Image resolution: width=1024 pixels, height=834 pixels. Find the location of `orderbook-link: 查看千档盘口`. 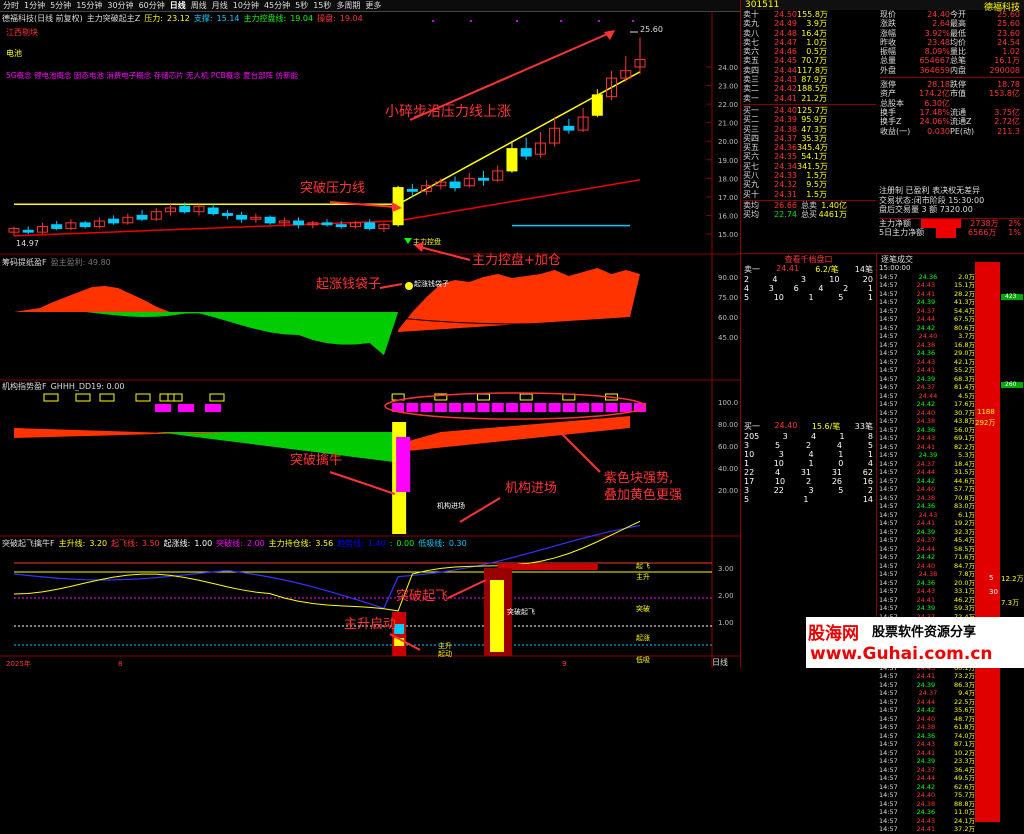

orderbook-link: 查看千档盘口 is located at coordinates (808, 259).